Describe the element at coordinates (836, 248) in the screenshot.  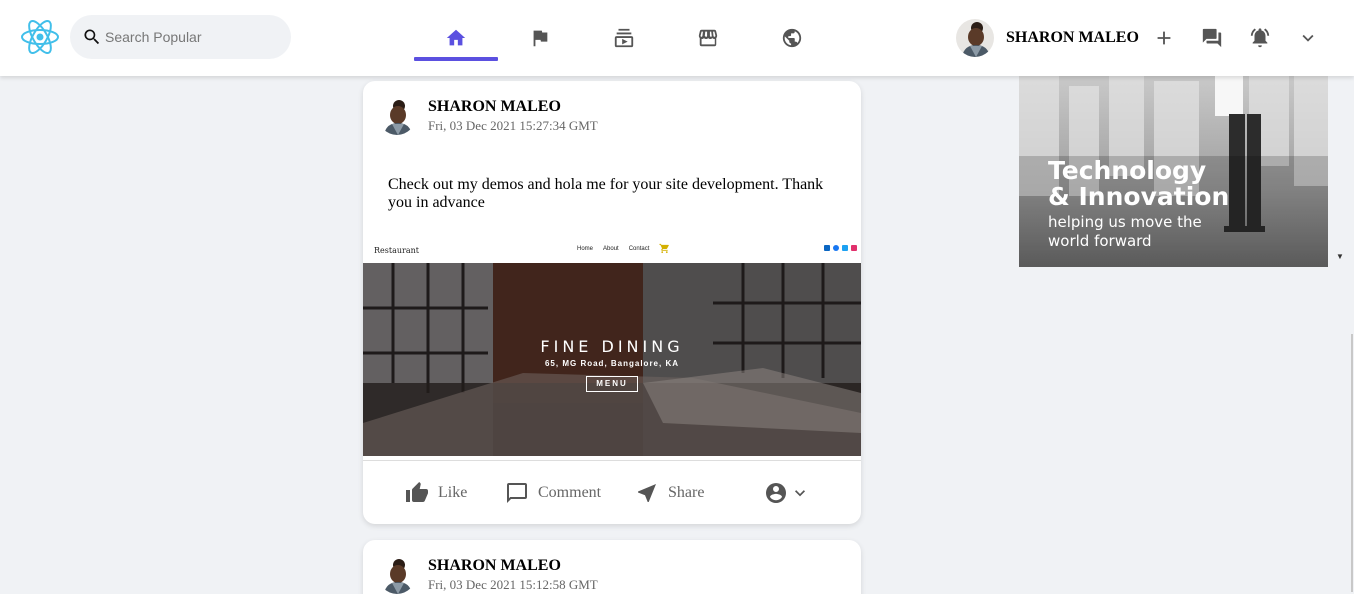
I see `facebook-icon` at that location.